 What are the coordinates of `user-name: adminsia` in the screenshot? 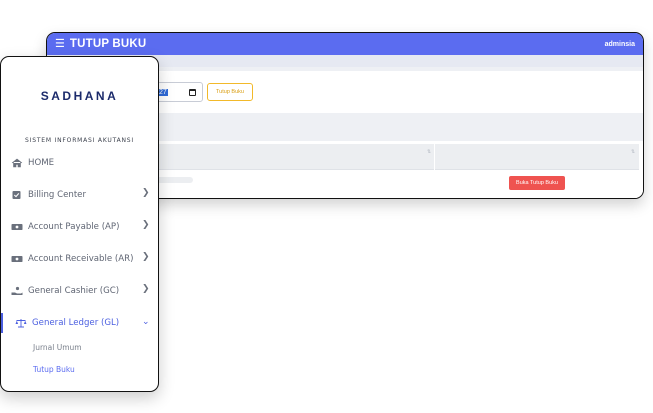 It's located at (620, 44).